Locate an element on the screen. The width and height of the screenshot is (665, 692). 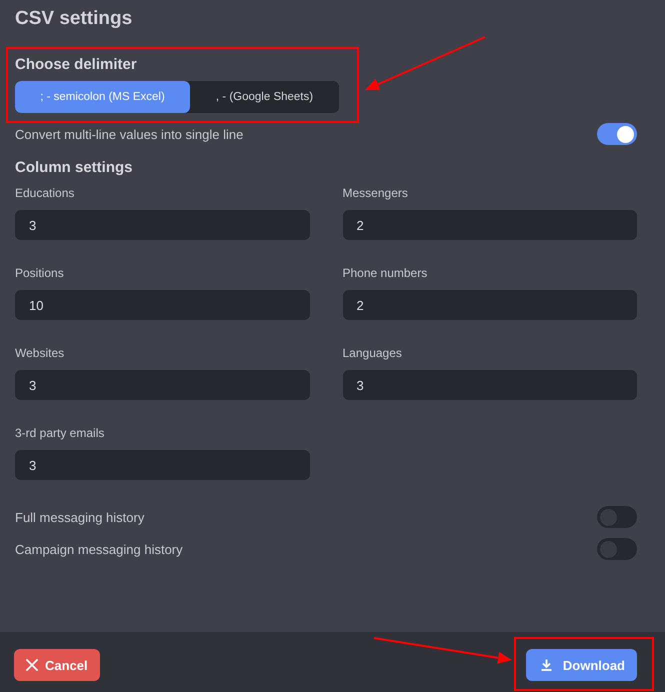
number-field: 10 is located at coordinates (162, 305).